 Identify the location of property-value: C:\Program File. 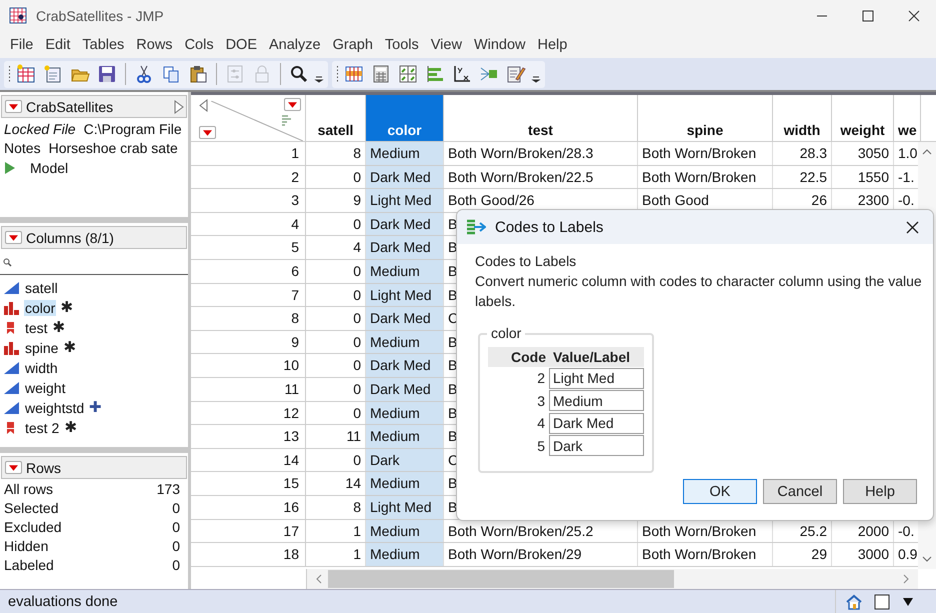
(133, 128).